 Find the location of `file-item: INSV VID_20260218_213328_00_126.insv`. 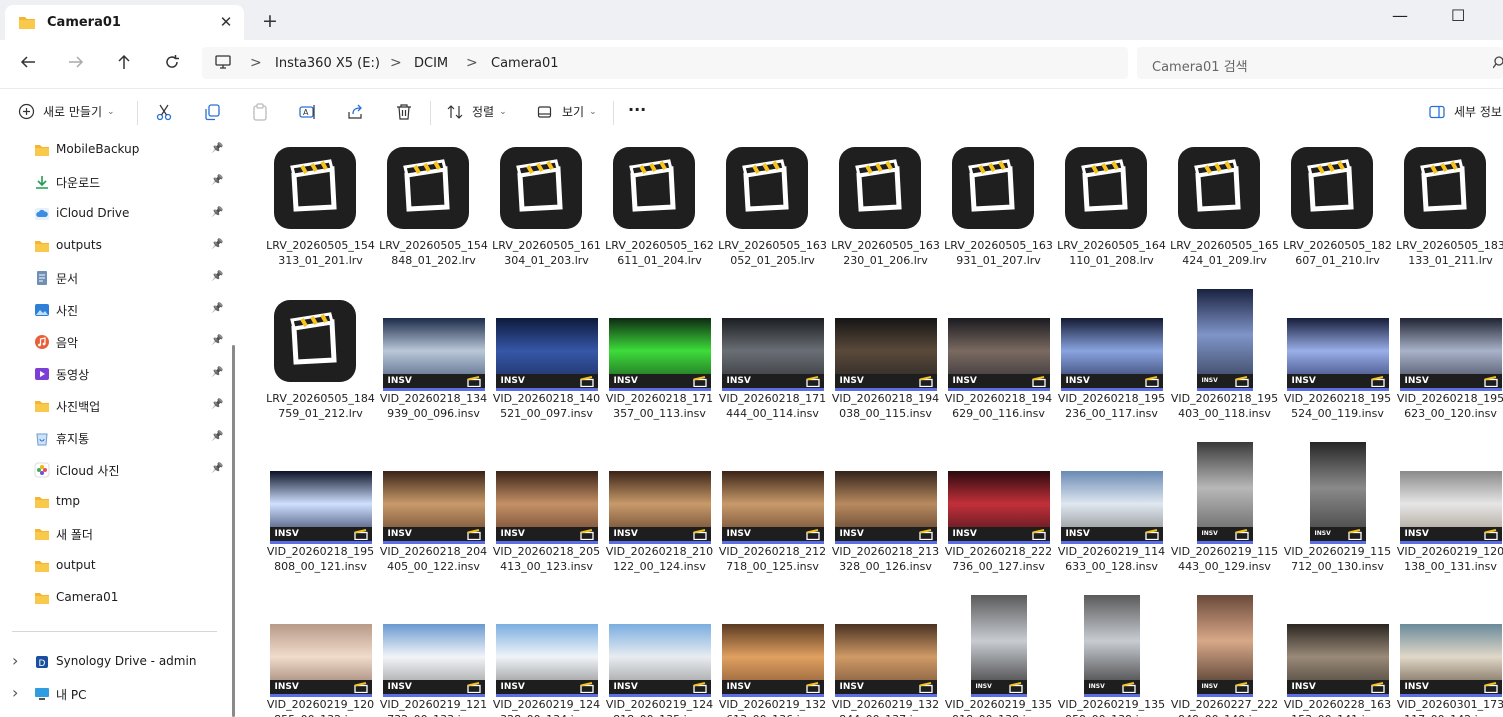

file-item: INSV VID_20260218_213328_00_126.insv is located at coordinates (885, 517).